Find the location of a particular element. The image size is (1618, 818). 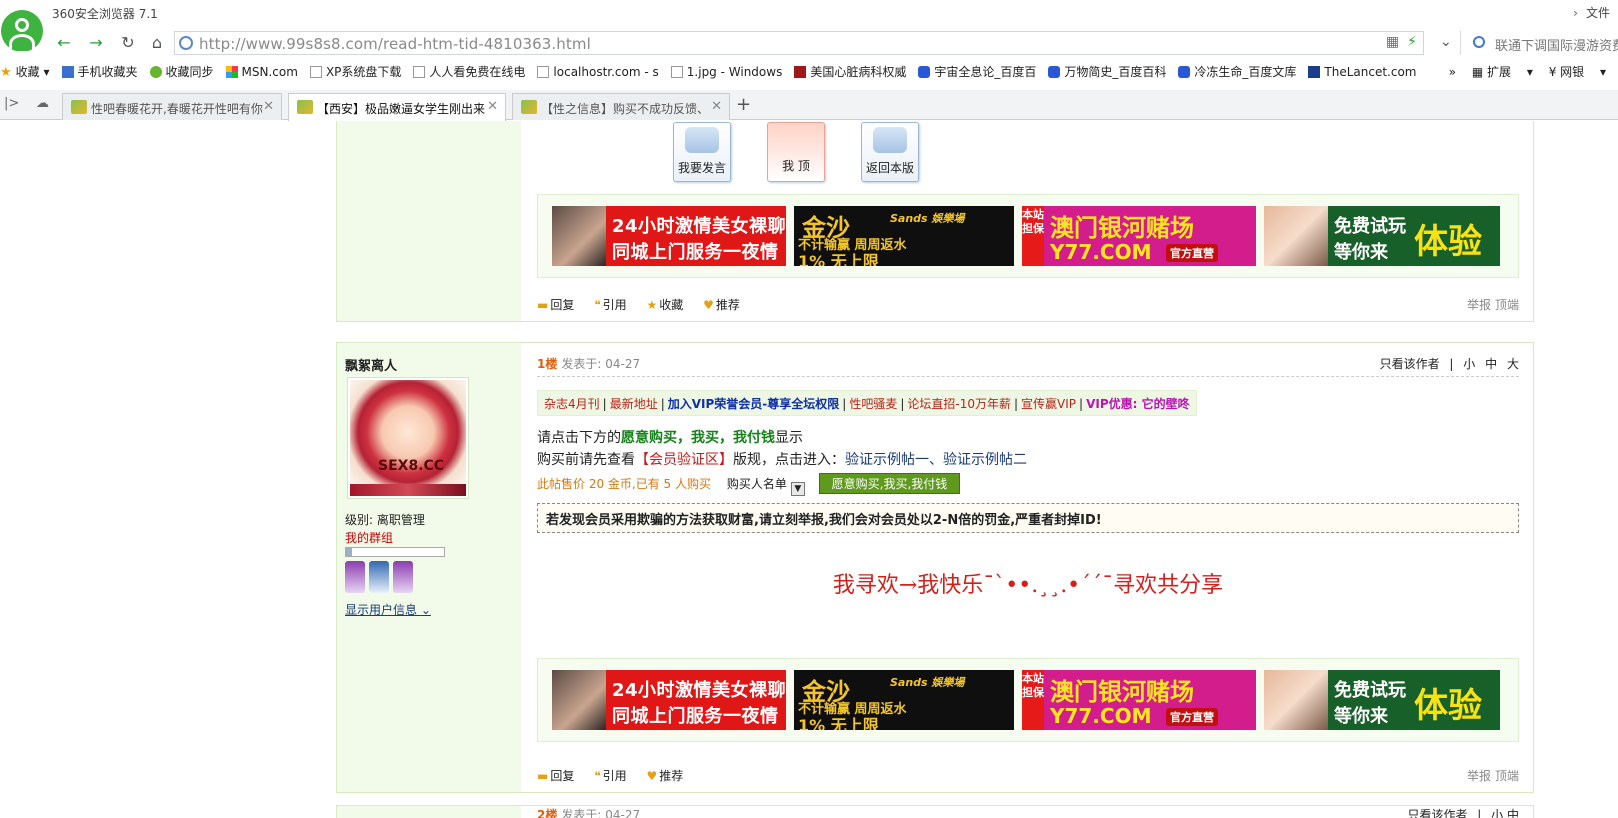

show-user-info-link: 显示用户信息 ⌄ is located at coordinates (388, 609).